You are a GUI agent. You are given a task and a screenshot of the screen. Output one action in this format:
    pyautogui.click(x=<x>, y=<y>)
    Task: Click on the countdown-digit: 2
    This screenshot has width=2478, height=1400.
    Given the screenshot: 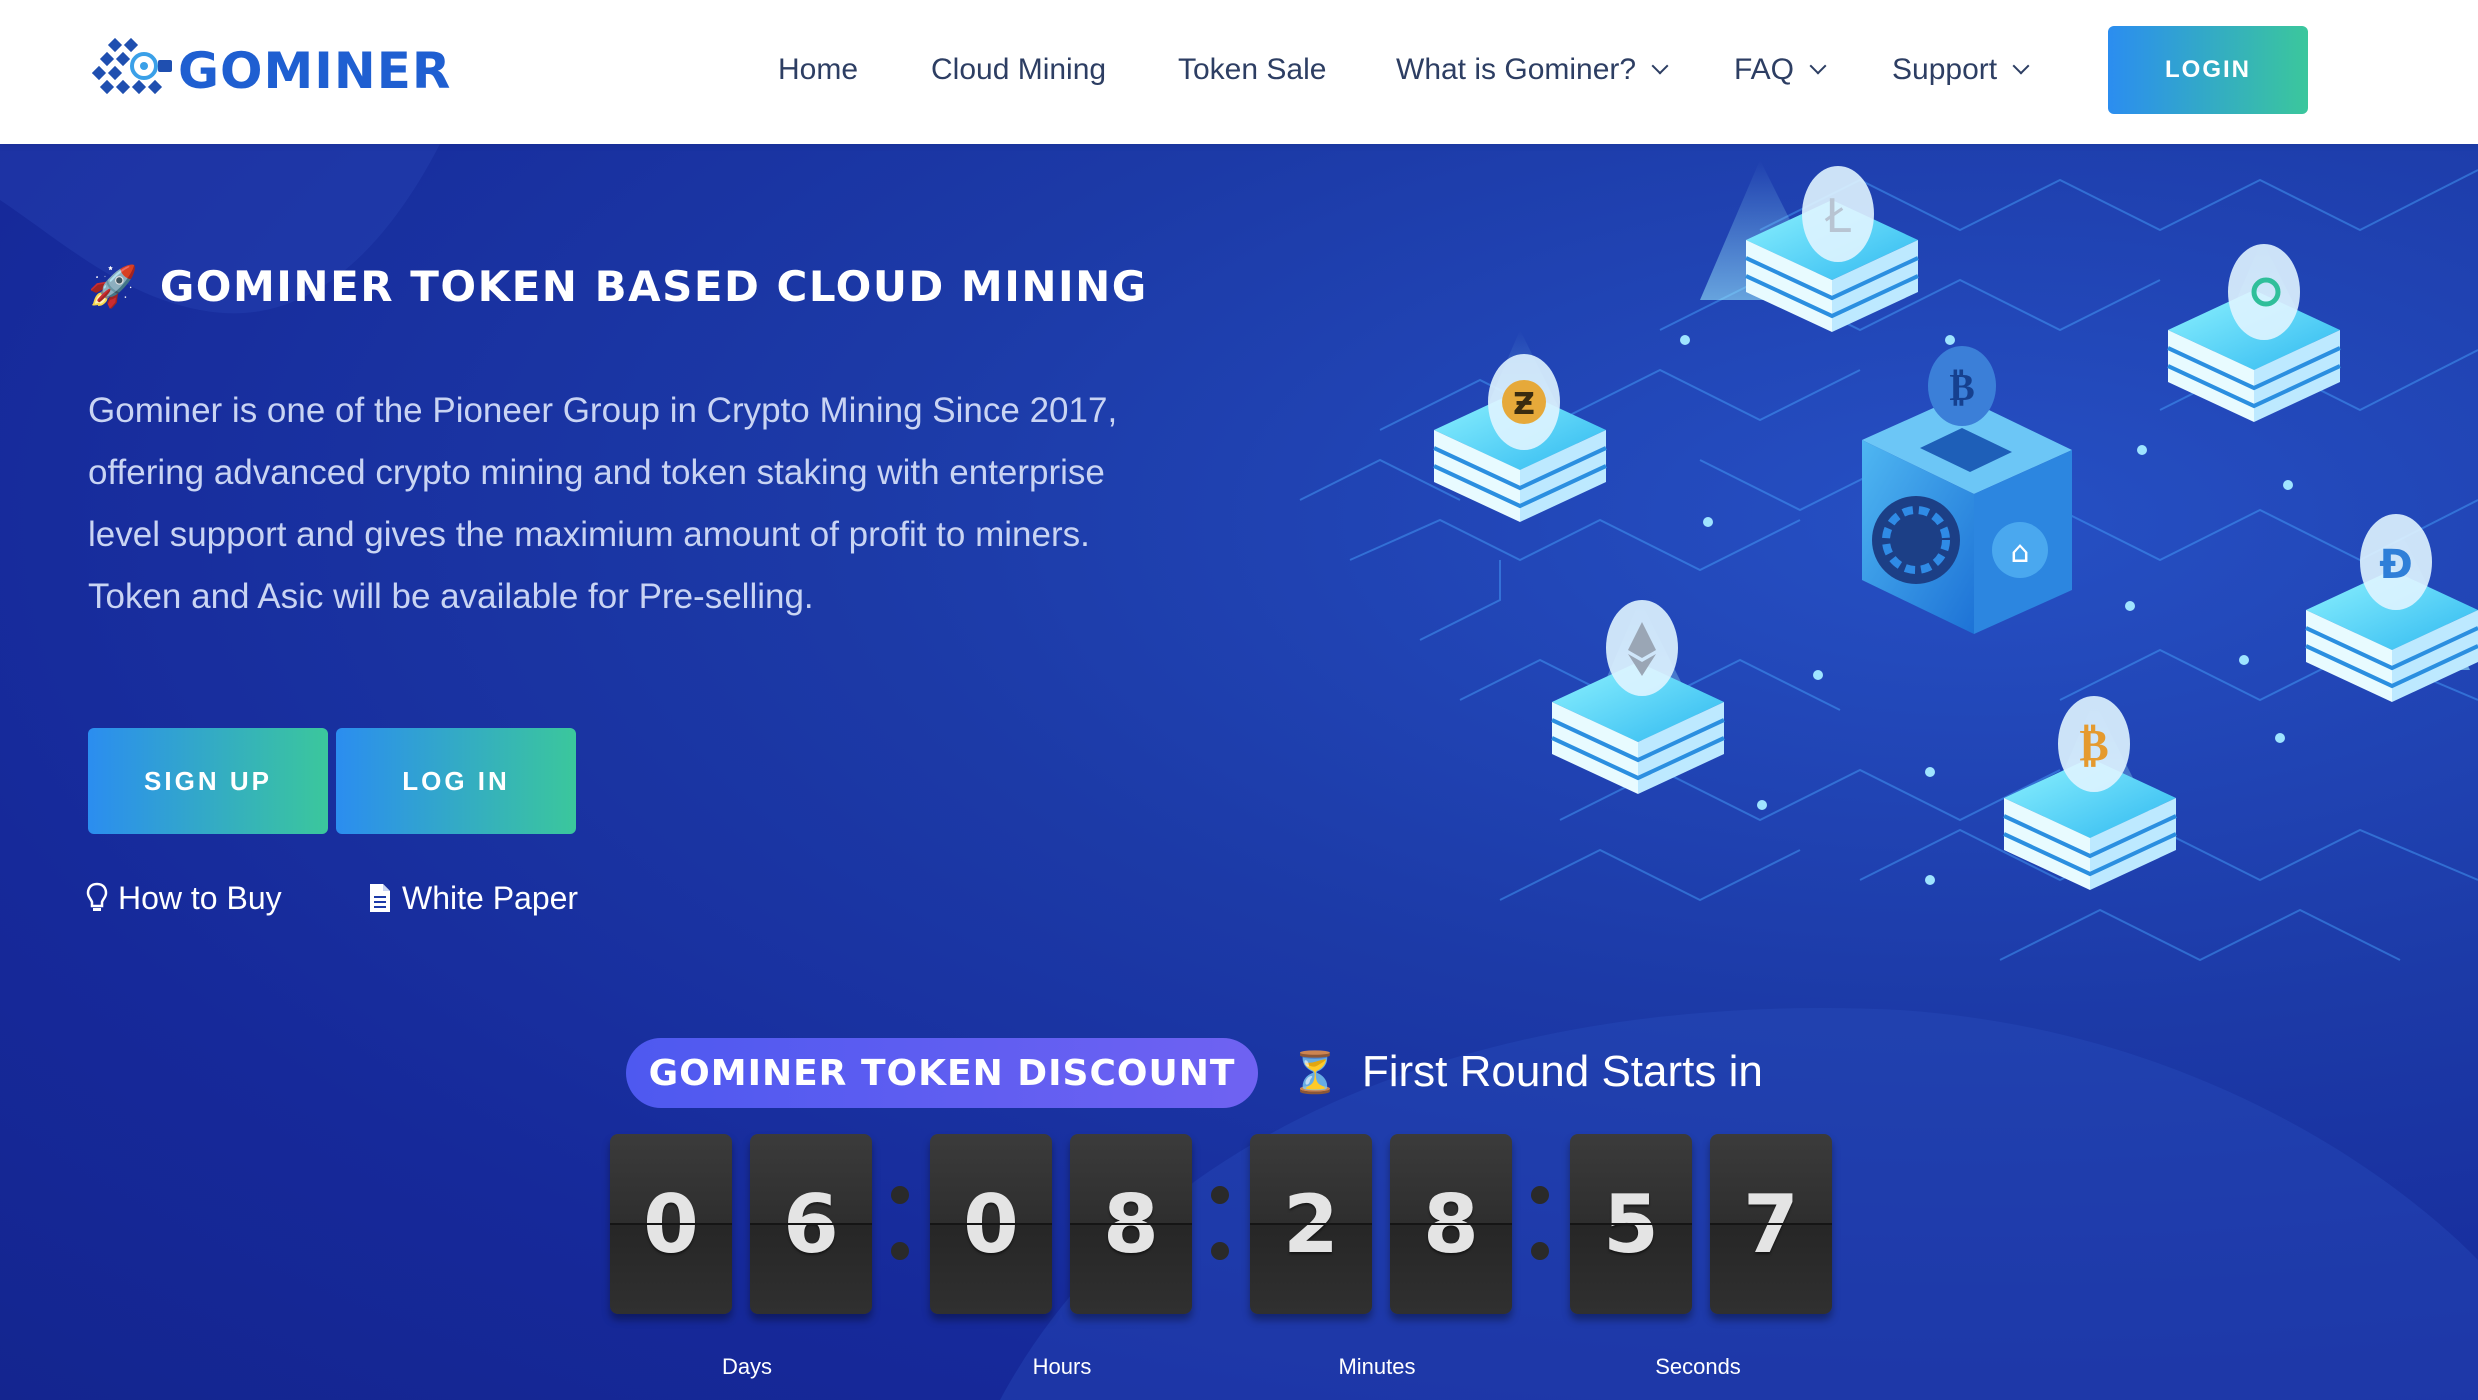 What is the action you would take?
    pyautogui.click(x=1311, y=1224)
    